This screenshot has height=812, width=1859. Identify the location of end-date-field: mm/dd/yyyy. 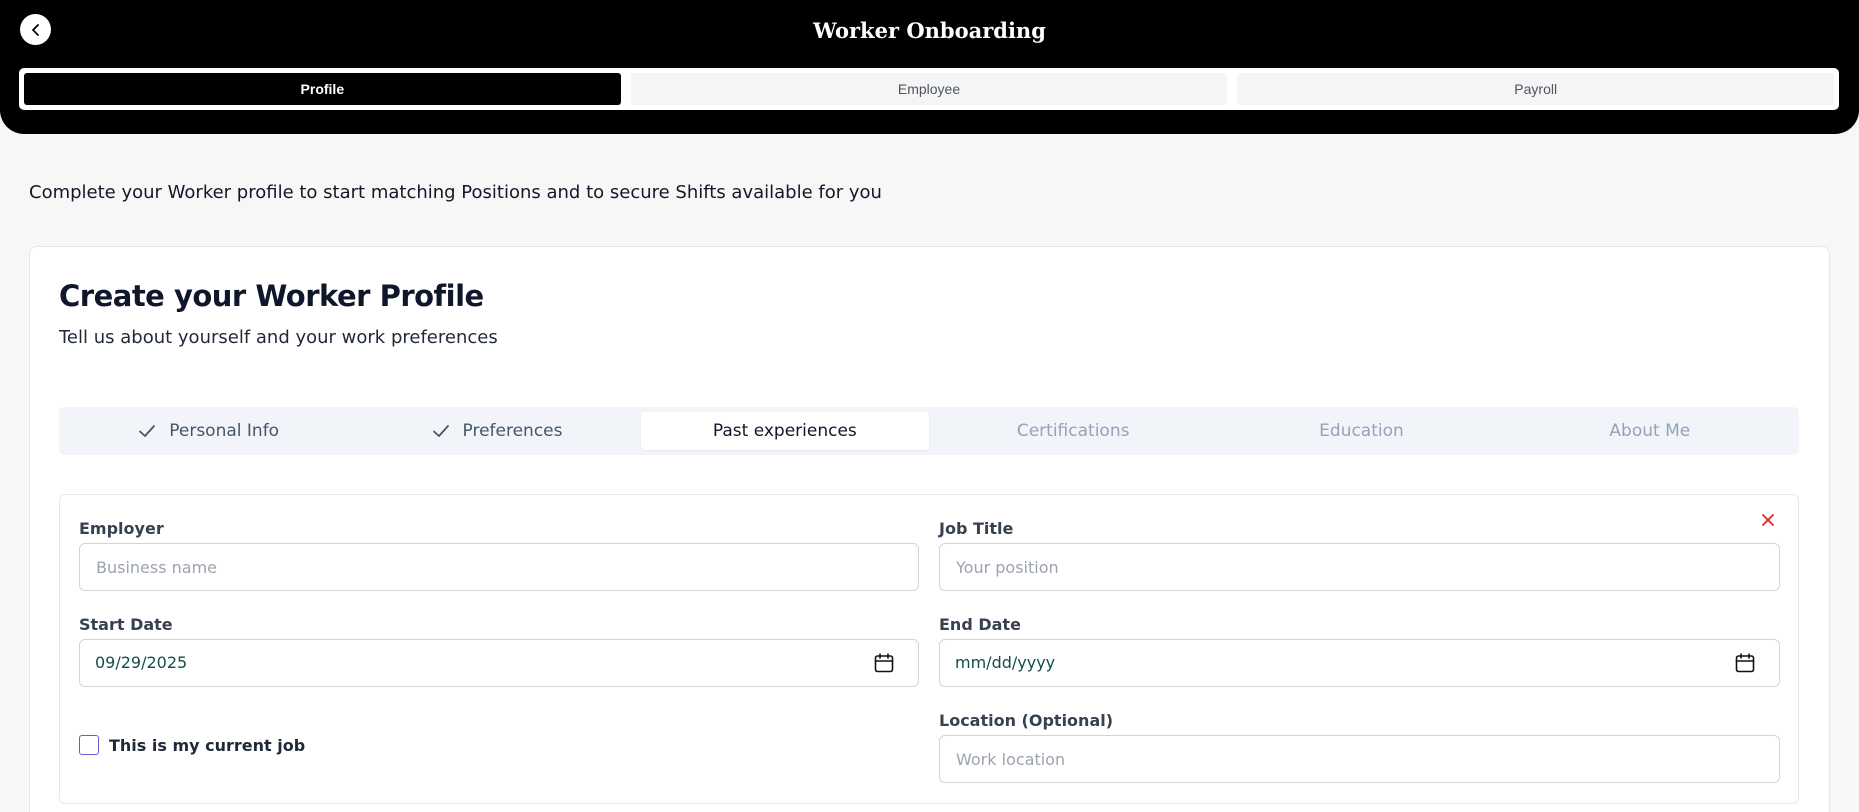
(1359, 663).